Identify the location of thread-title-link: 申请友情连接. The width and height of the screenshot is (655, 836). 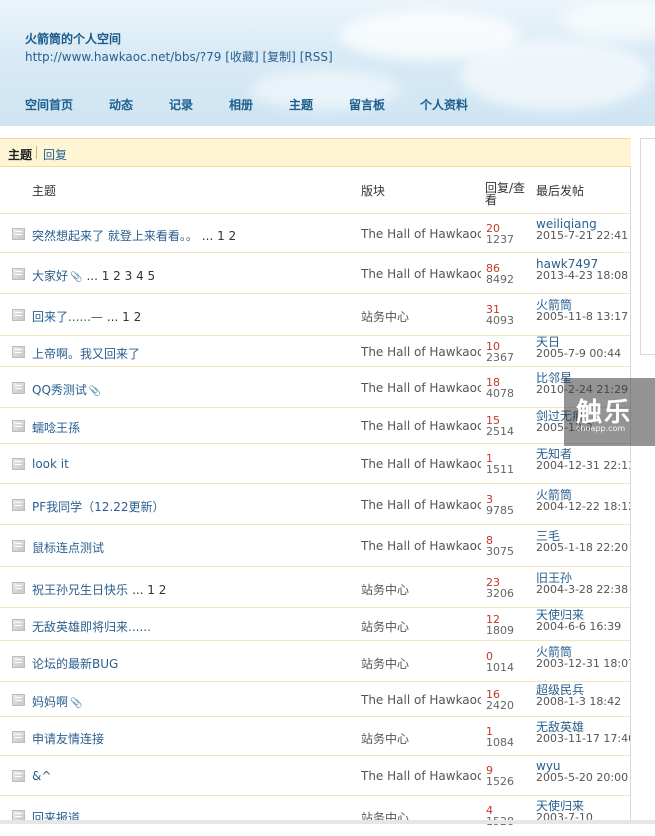
(68, 738).